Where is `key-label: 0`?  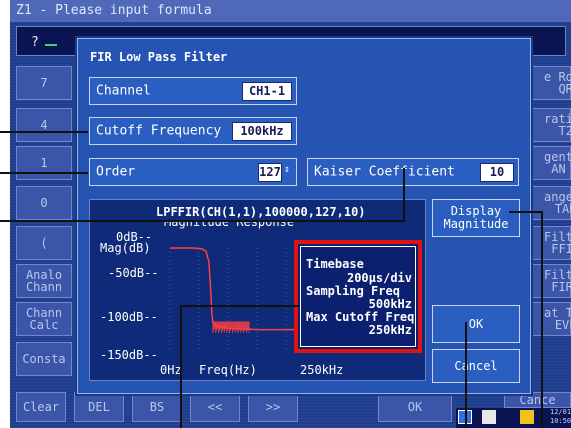 key-label: 0 is located at coordinates (44, 203).